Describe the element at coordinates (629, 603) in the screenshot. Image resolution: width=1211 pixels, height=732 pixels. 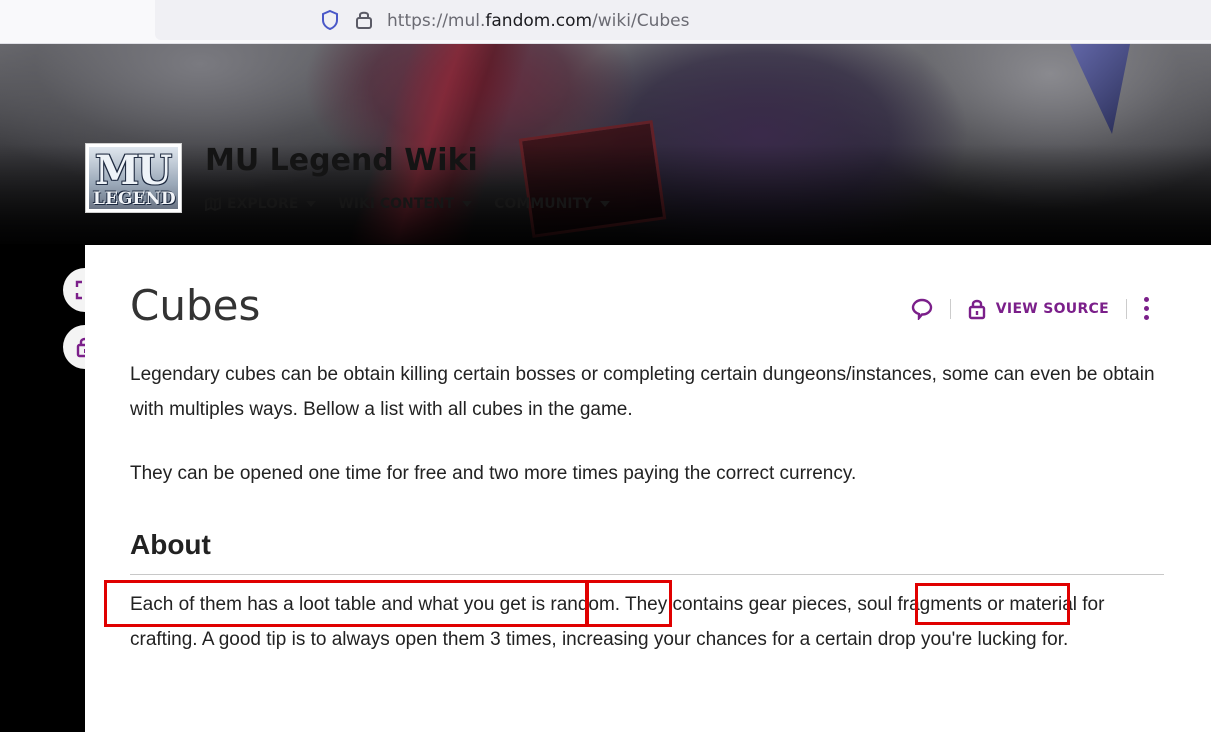
I see `highlight-box-random` at that location.